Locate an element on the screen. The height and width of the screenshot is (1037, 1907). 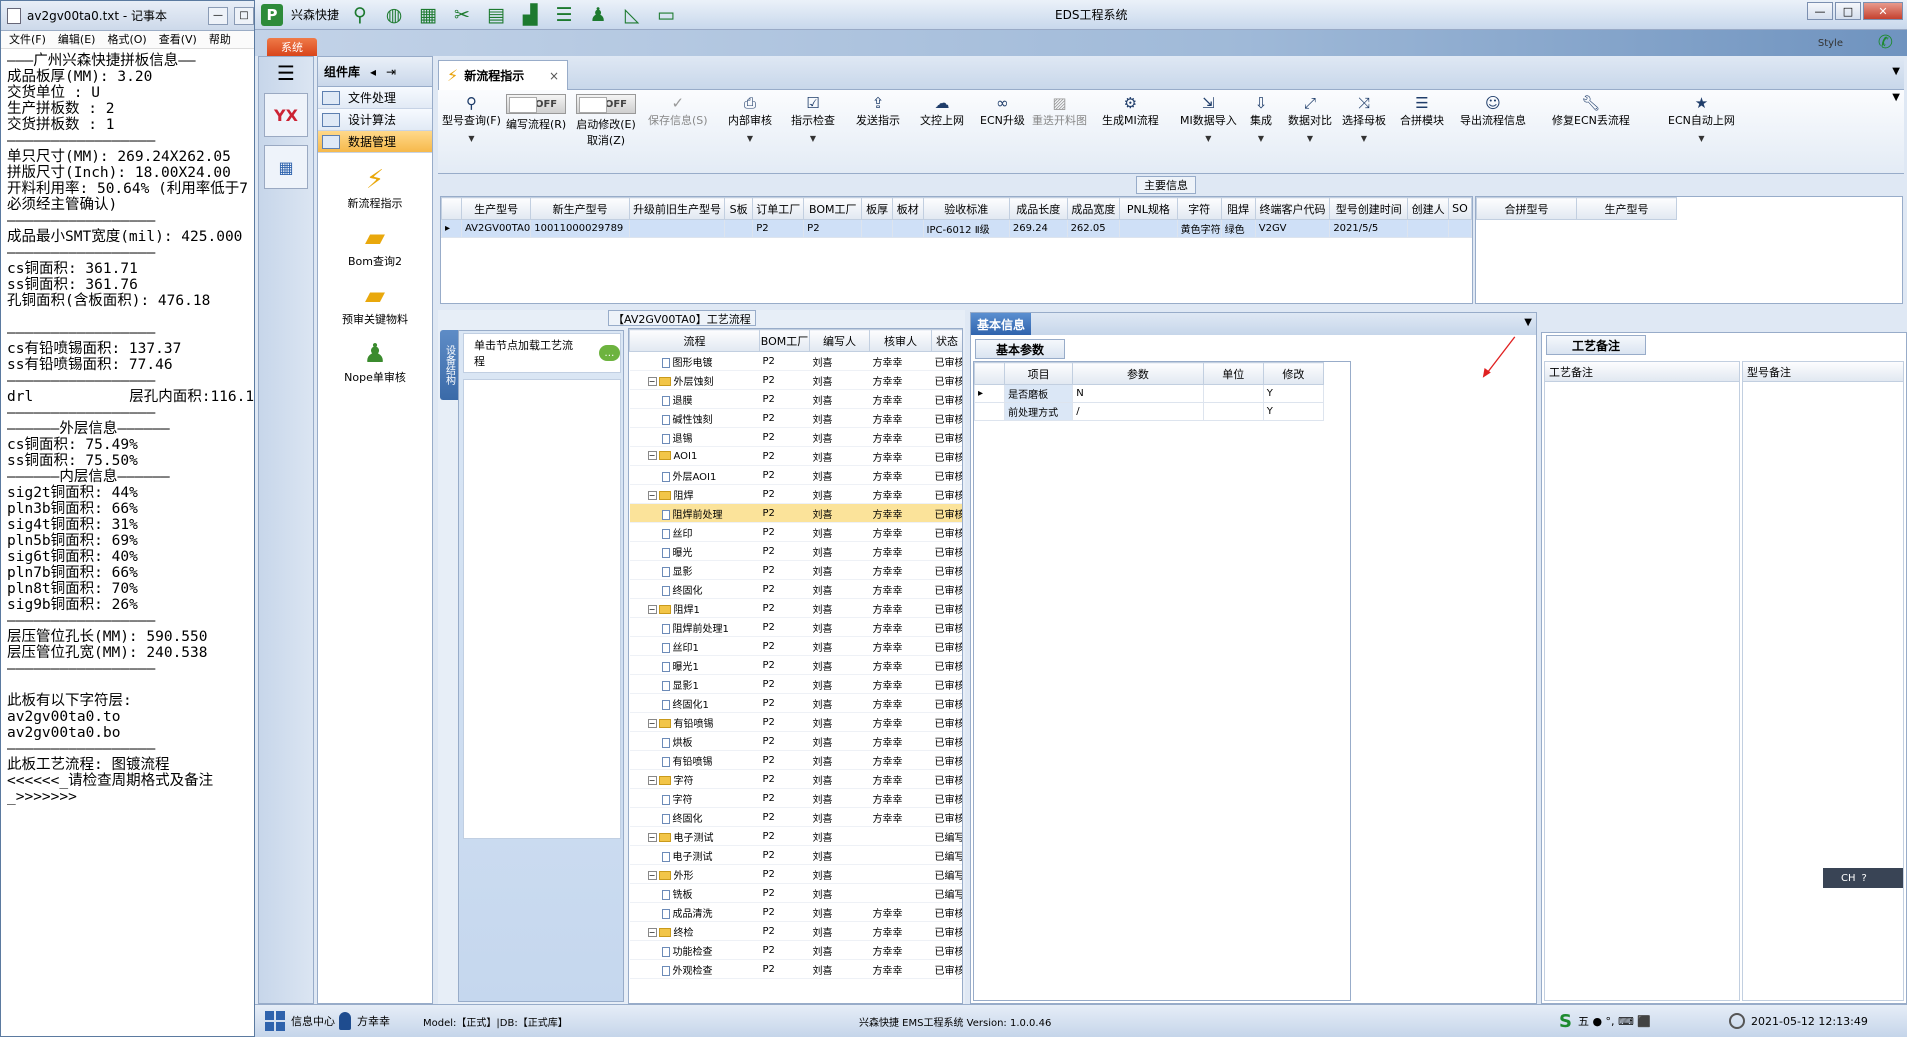
tree-row: 成品清洗 P2 刘喜 方幸幸 已审核 is located at coordinates (795, 912).